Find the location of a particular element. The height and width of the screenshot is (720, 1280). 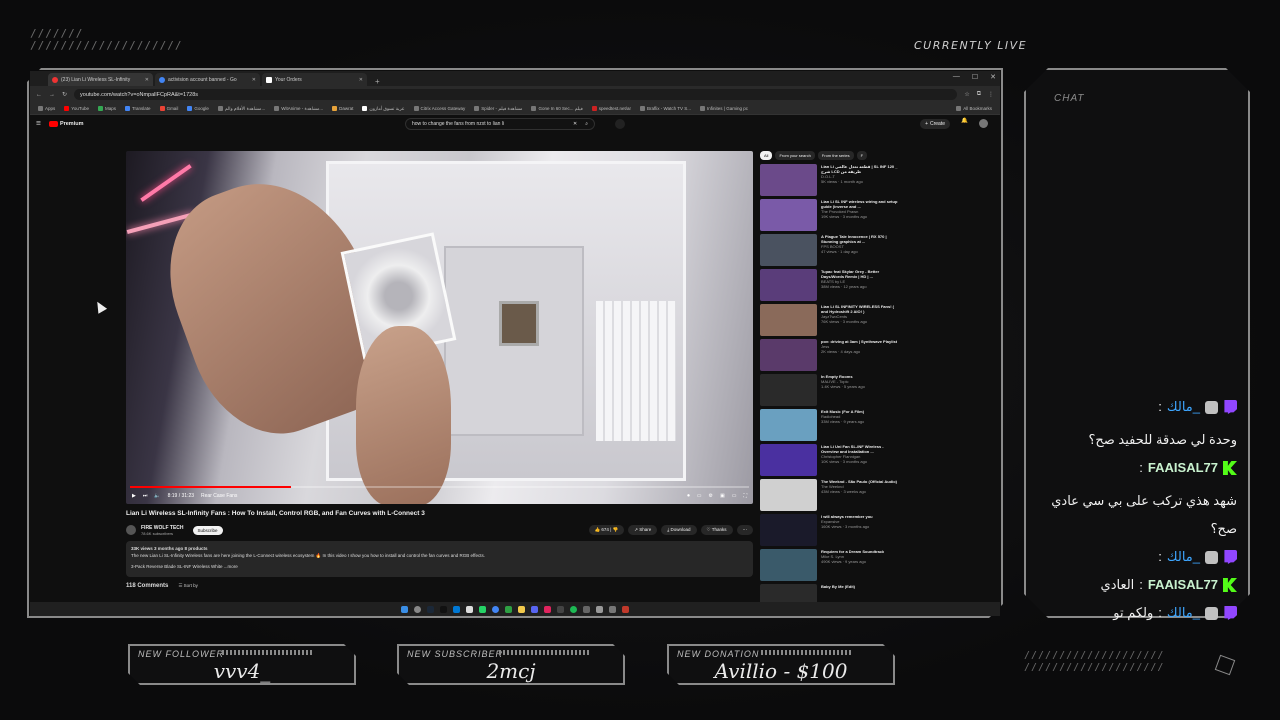

tab-youtube: (23) Lian Li Wireless SL-Infinity ✕ is located at coordinates (100, 79).